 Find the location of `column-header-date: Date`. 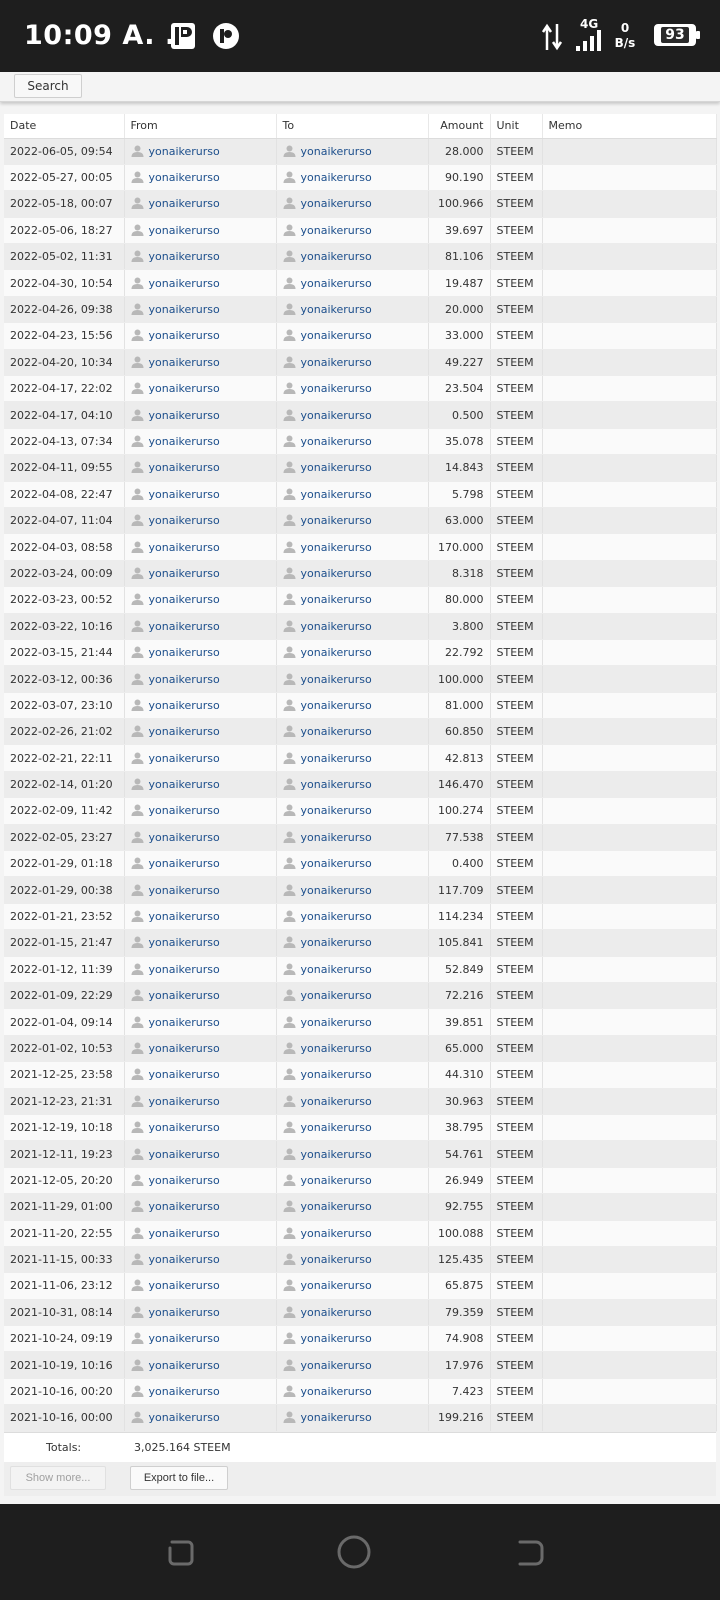

column-header-date: Date is located at coordinates (64, 126).